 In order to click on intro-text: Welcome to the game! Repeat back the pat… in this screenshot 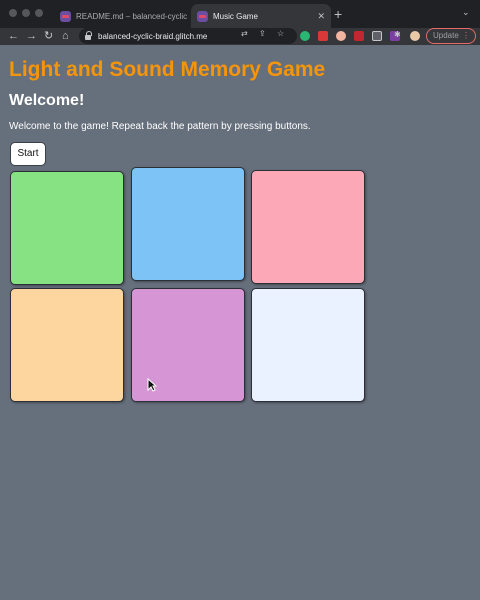, I will do `click(160, 126)`.